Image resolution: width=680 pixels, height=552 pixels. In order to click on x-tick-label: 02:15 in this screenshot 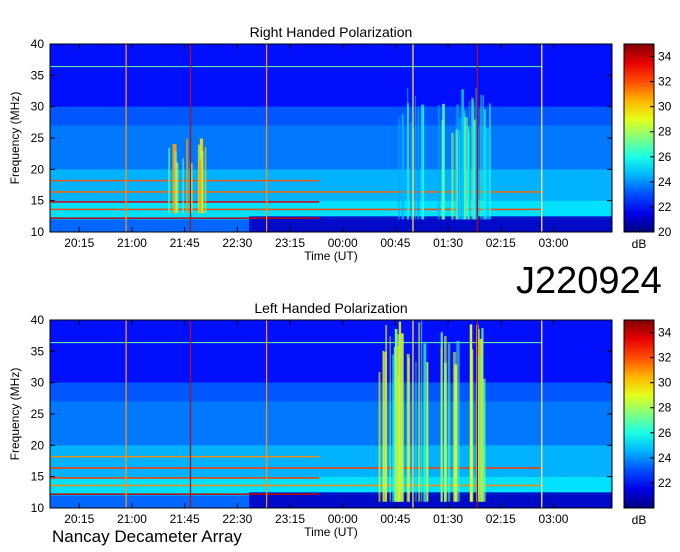, I will do `click(501, 519)`.